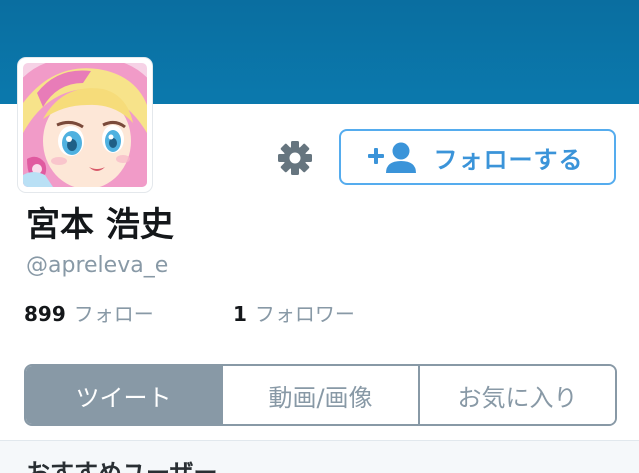  Describe the element at coordinates (240, 314) in the screenshot. I see `followers-count: 1` at that location.